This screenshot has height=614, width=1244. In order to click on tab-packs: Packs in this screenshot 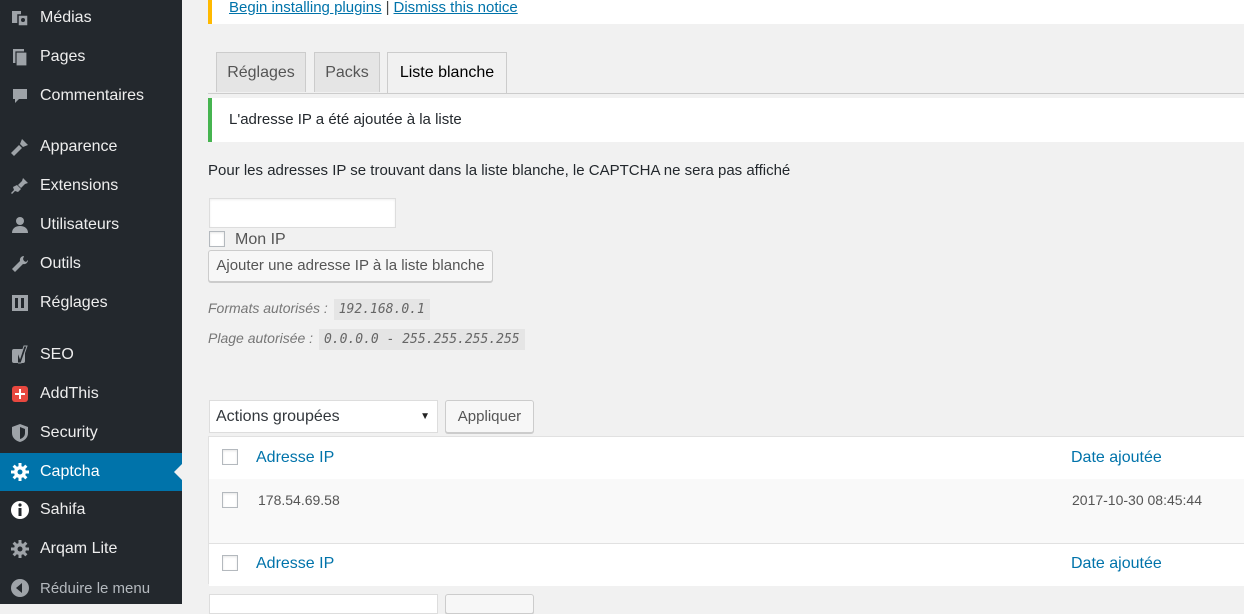, I will do `click(347, 72)`.